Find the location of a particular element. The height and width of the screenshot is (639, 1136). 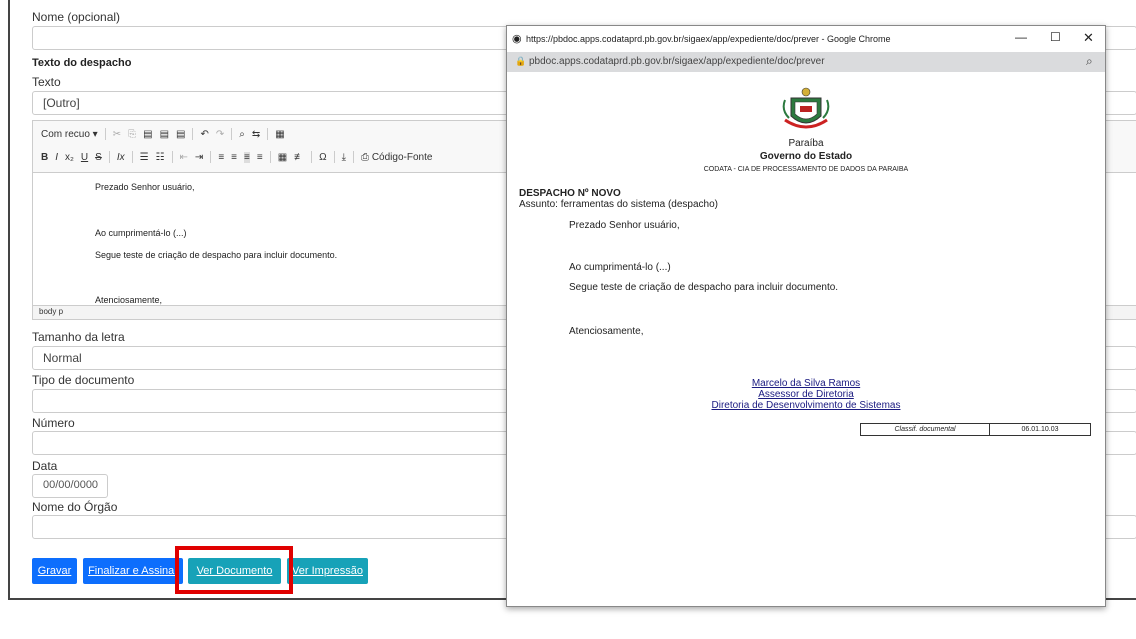

replace-icon: ⇆ is located at coordinates (256, 134).